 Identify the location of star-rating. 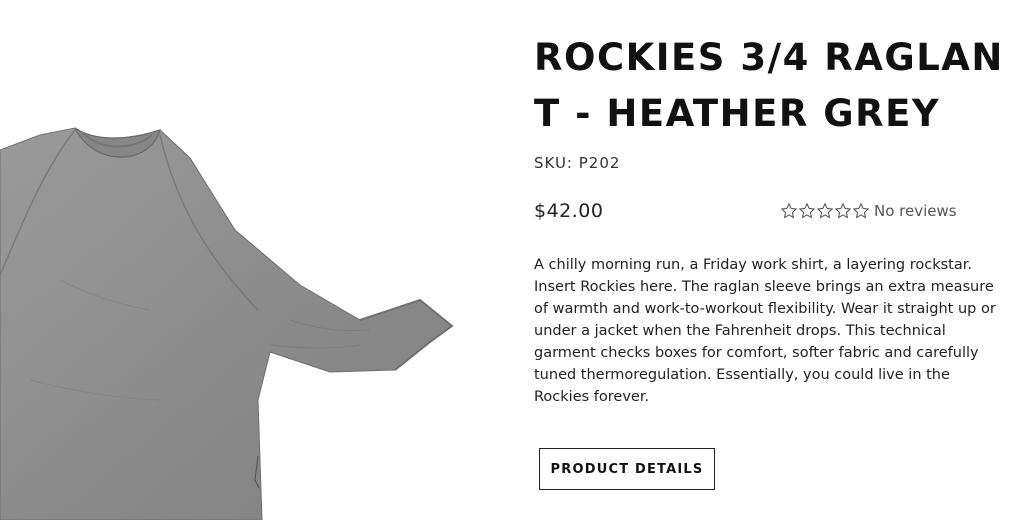
(825, 211).